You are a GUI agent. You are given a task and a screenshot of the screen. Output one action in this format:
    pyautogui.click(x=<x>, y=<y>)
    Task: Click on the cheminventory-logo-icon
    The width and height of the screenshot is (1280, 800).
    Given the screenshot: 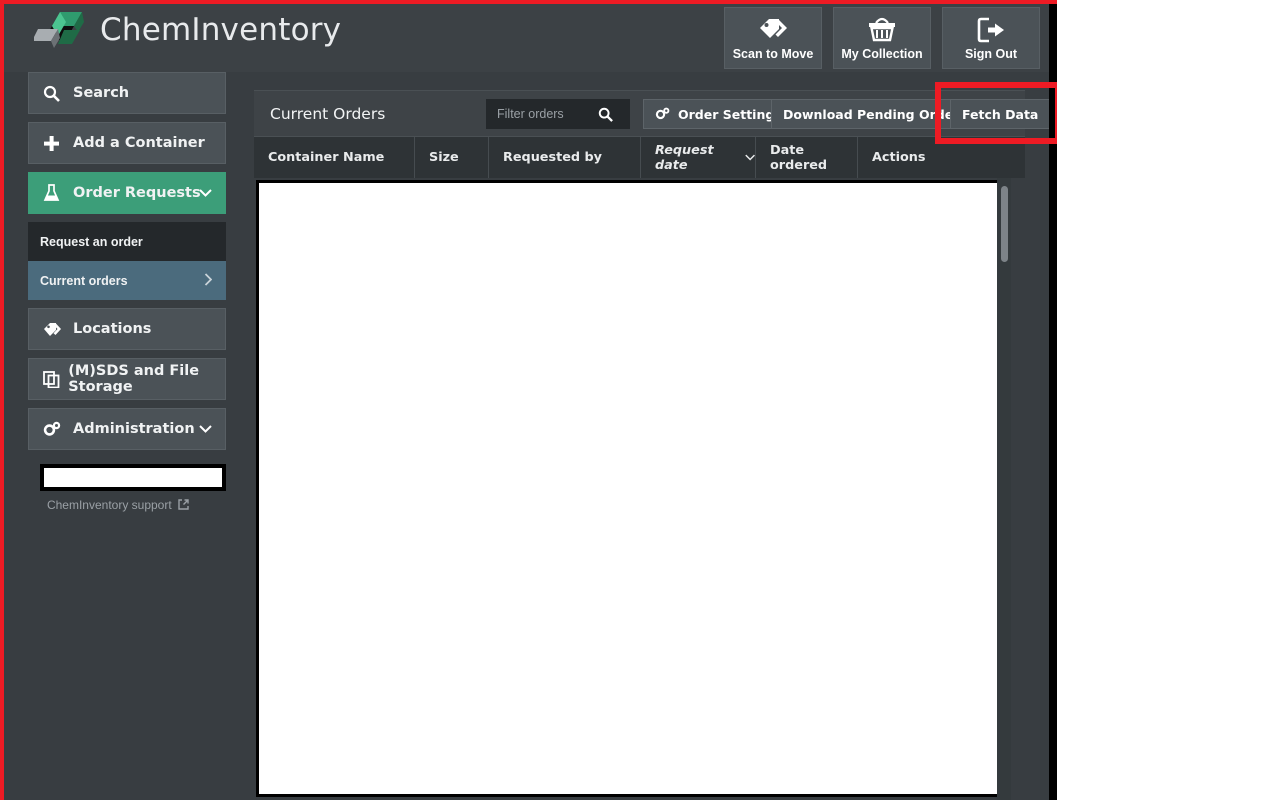 What is the action you would take?
    pyautogui.click(x=59, y=30)
    